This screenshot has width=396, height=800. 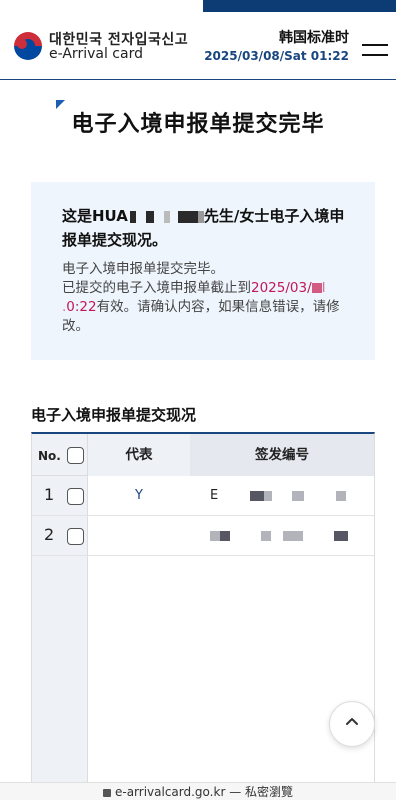 I want to click on table-header: No. 代表 签发编号, so click(x=203, y=455).